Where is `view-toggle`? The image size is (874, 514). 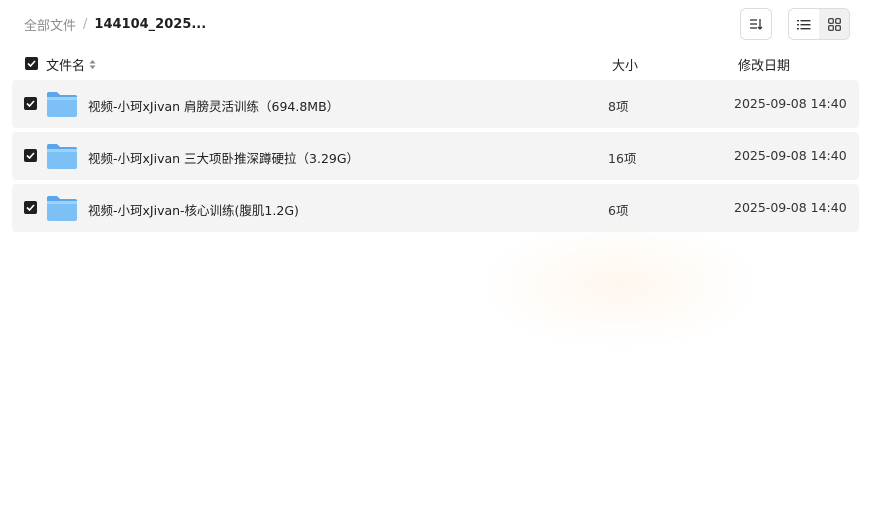
view-toggle is located at coordinates (819, 24).